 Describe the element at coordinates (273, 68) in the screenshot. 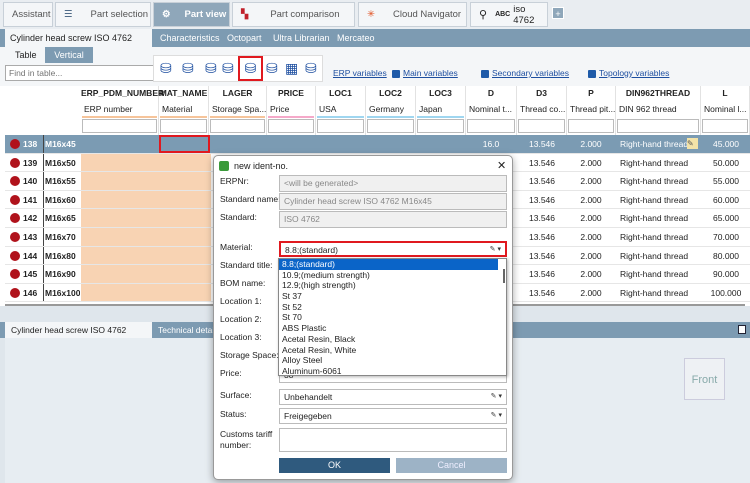

I see `db-query-icon: ⛁` at that location.